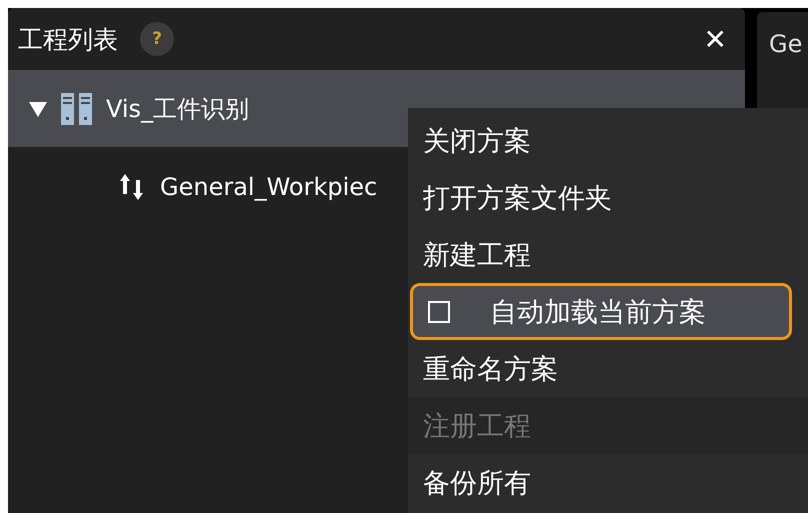  Describe the element at coordinates (439, 311) in the screenshot. I see `checkbox` at that location.